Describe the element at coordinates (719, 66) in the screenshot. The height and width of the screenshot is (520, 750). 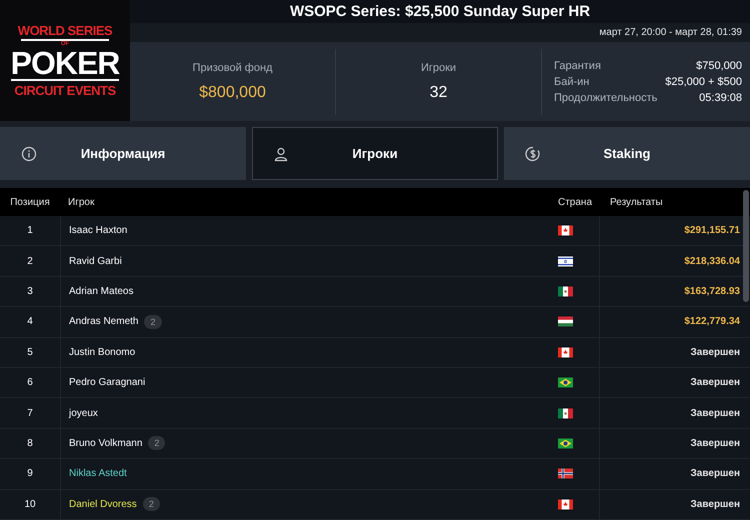
I see `detail-value: $750,000` at that location.